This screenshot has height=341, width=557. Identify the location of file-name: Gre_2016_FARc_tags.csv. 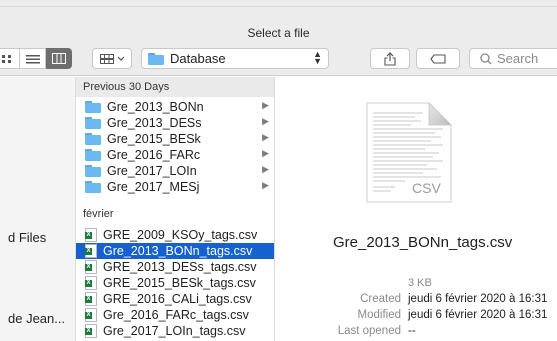
(176, 315).